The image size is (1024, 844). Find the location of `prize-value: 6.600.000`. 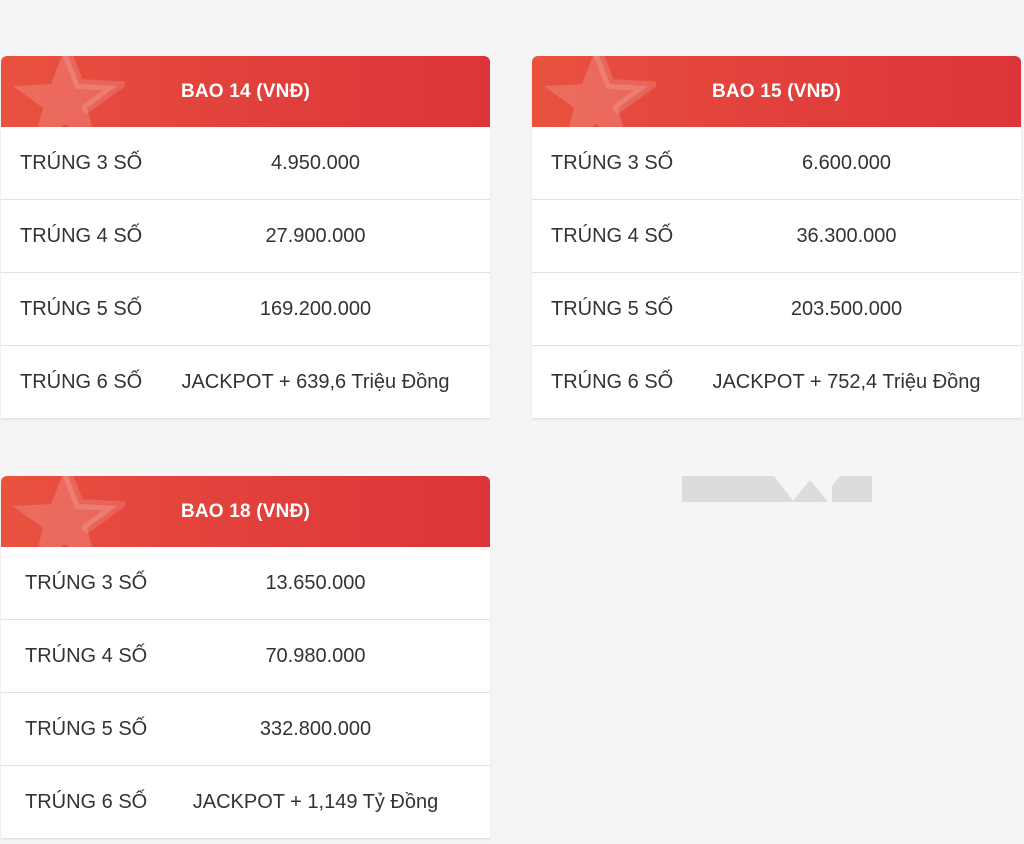

prize-value: 6.600.000 is located at coordinates (846, 162).